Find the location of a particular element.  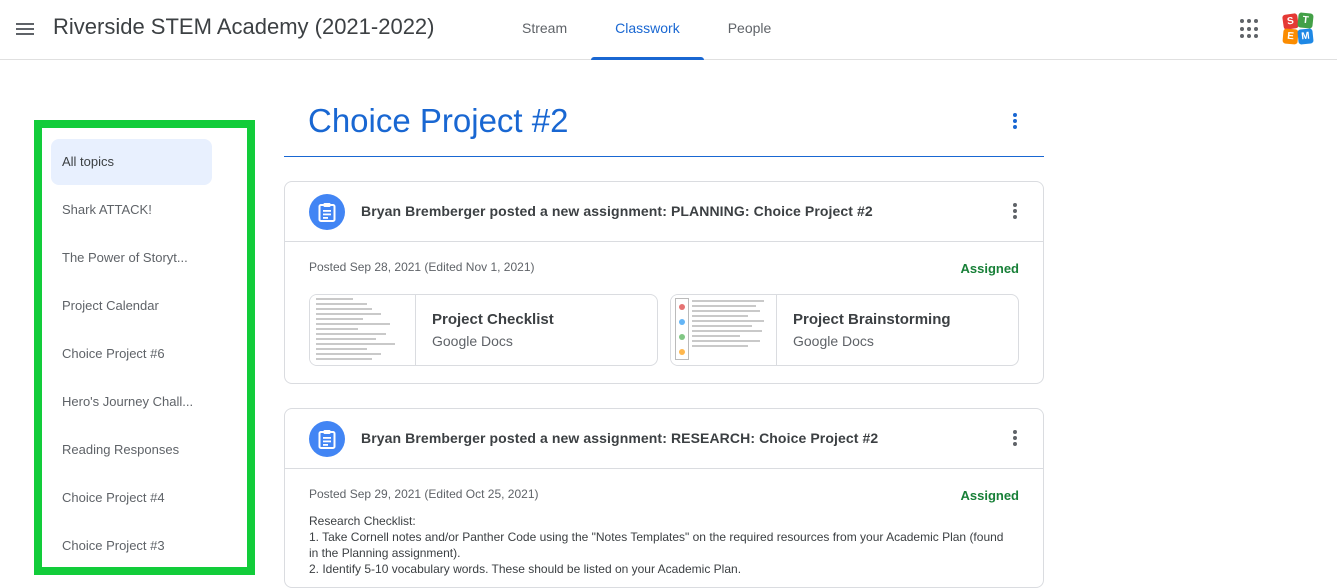

avatar-letter: M is located at coordinates (1305, 36).